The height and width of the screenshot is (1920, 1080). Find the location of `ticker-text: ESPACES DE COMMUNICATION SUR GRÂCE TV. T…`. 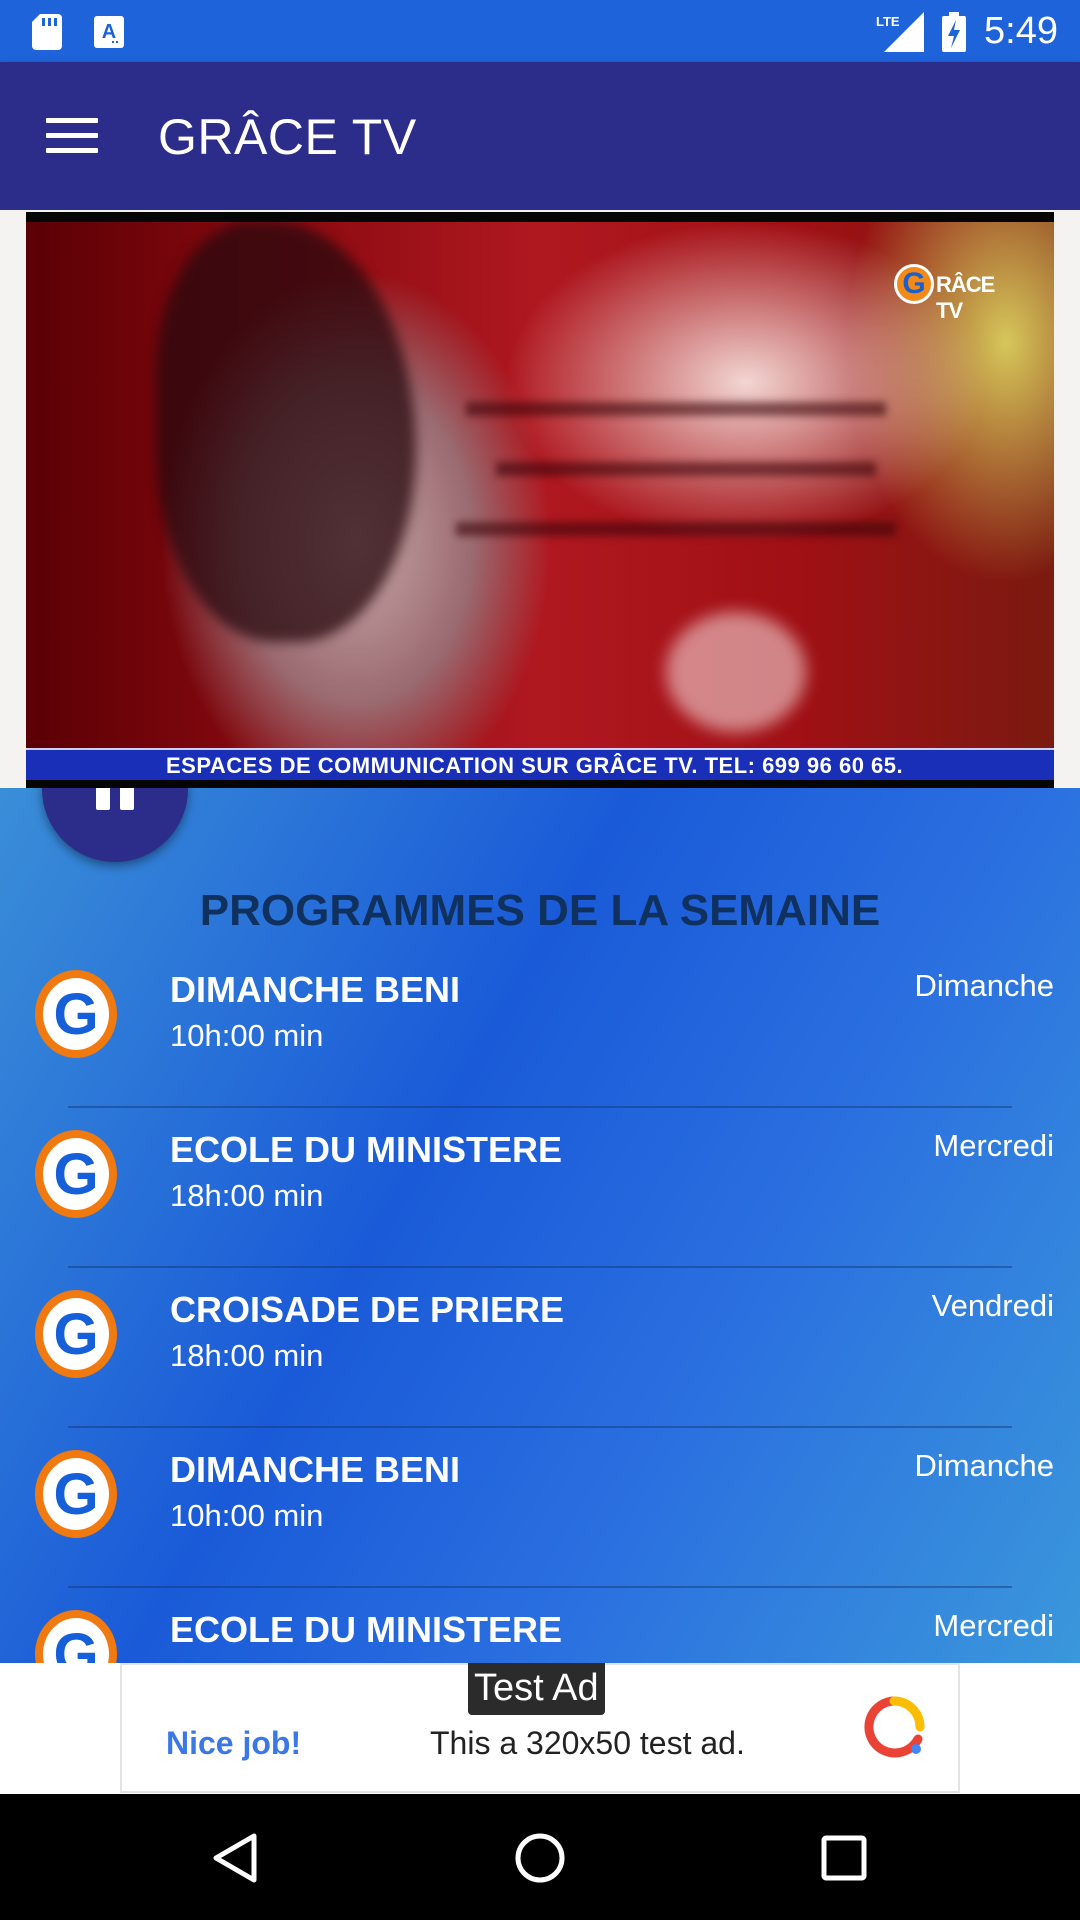

ticker-text: ESPACES DE COMMUNICATION SUR GRÂCE TV. T… is located at coordinates (535, 765).